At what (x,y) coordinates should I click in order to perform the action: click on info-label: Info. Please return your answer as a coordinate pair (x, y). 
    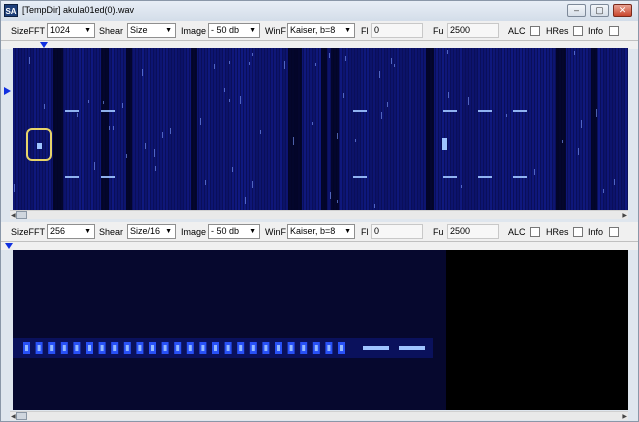
    Looking at the image, I should click on (596, 232).